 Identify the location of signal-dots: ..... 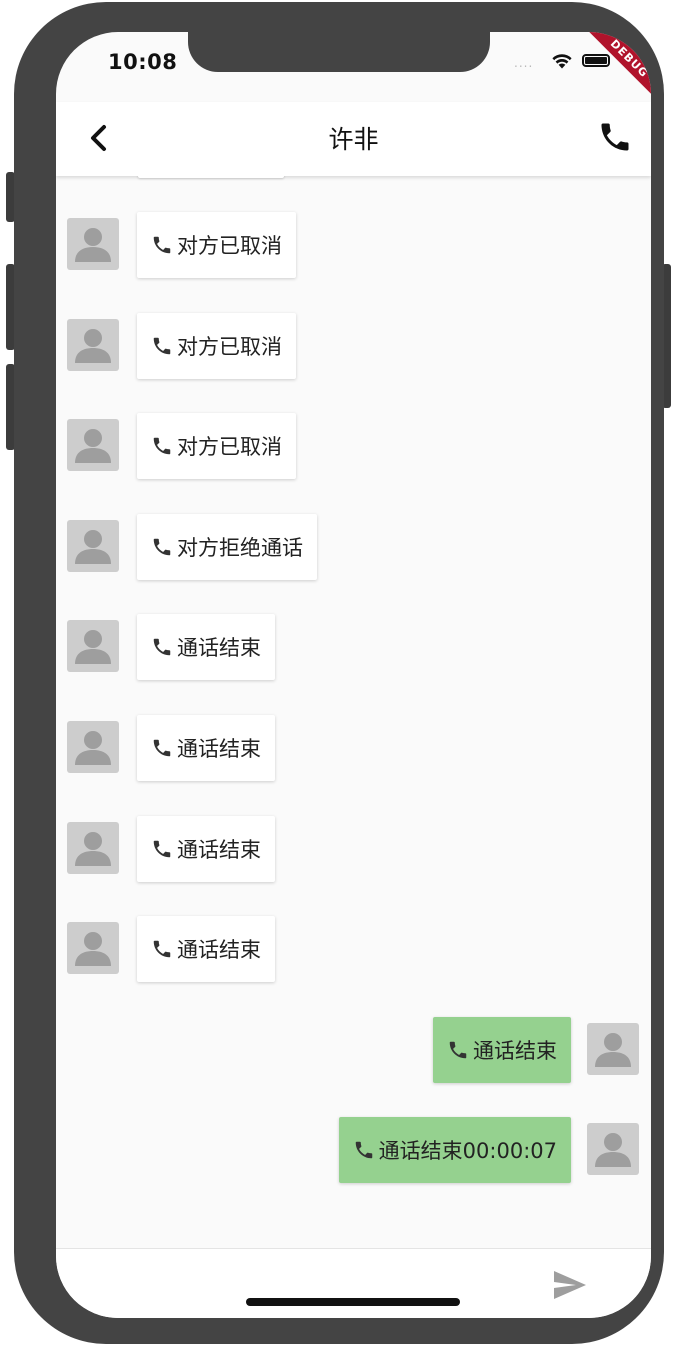
(524, 63).